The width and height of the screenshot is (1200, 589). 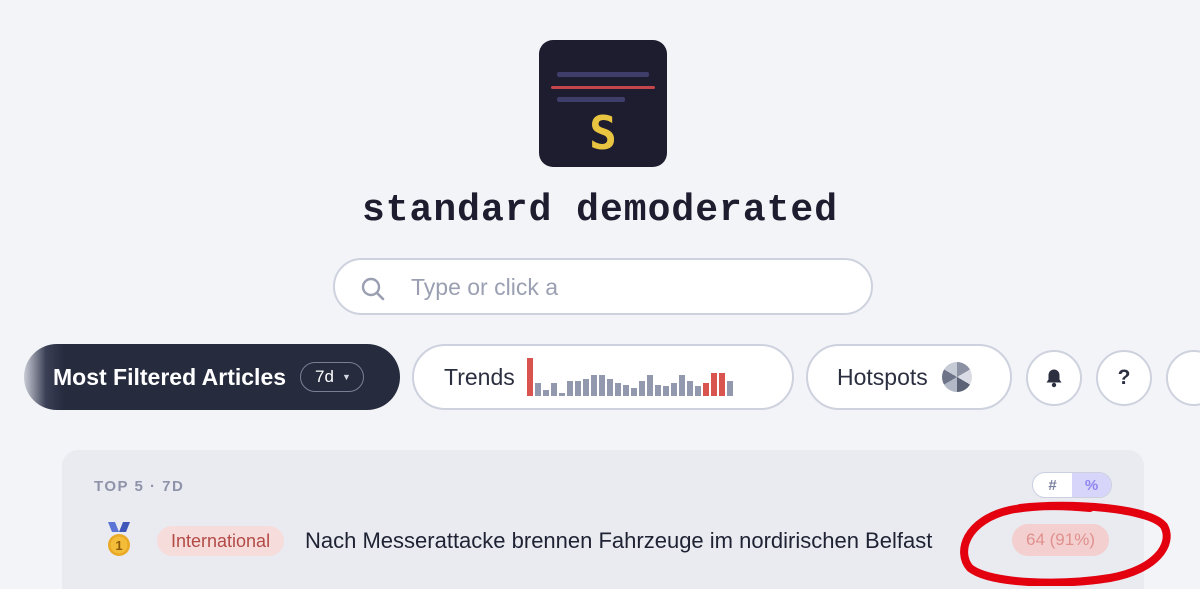 I want to click on most-filtered-articles-button: Most Filtered Articles 7d ▼, so click(x=212, y=377).